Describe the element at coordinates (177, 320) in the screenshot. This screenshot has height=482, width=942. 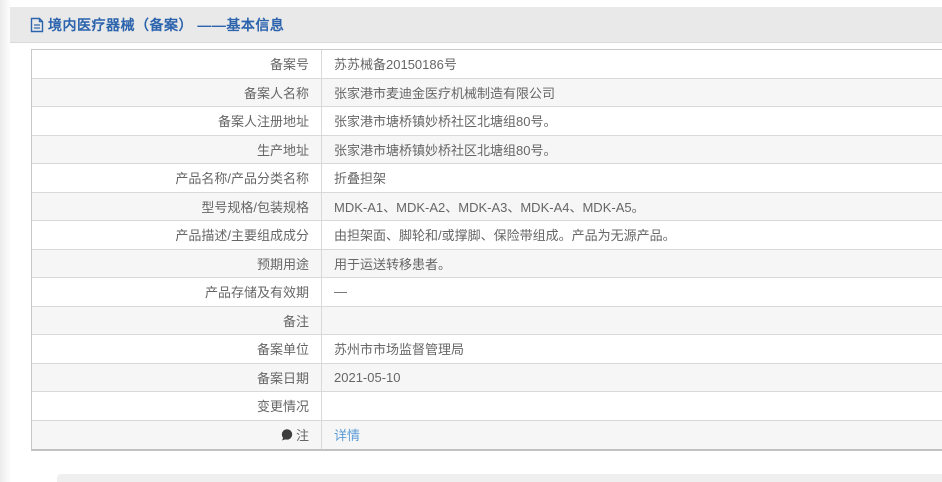
I see `row-label: 备注` at that location.